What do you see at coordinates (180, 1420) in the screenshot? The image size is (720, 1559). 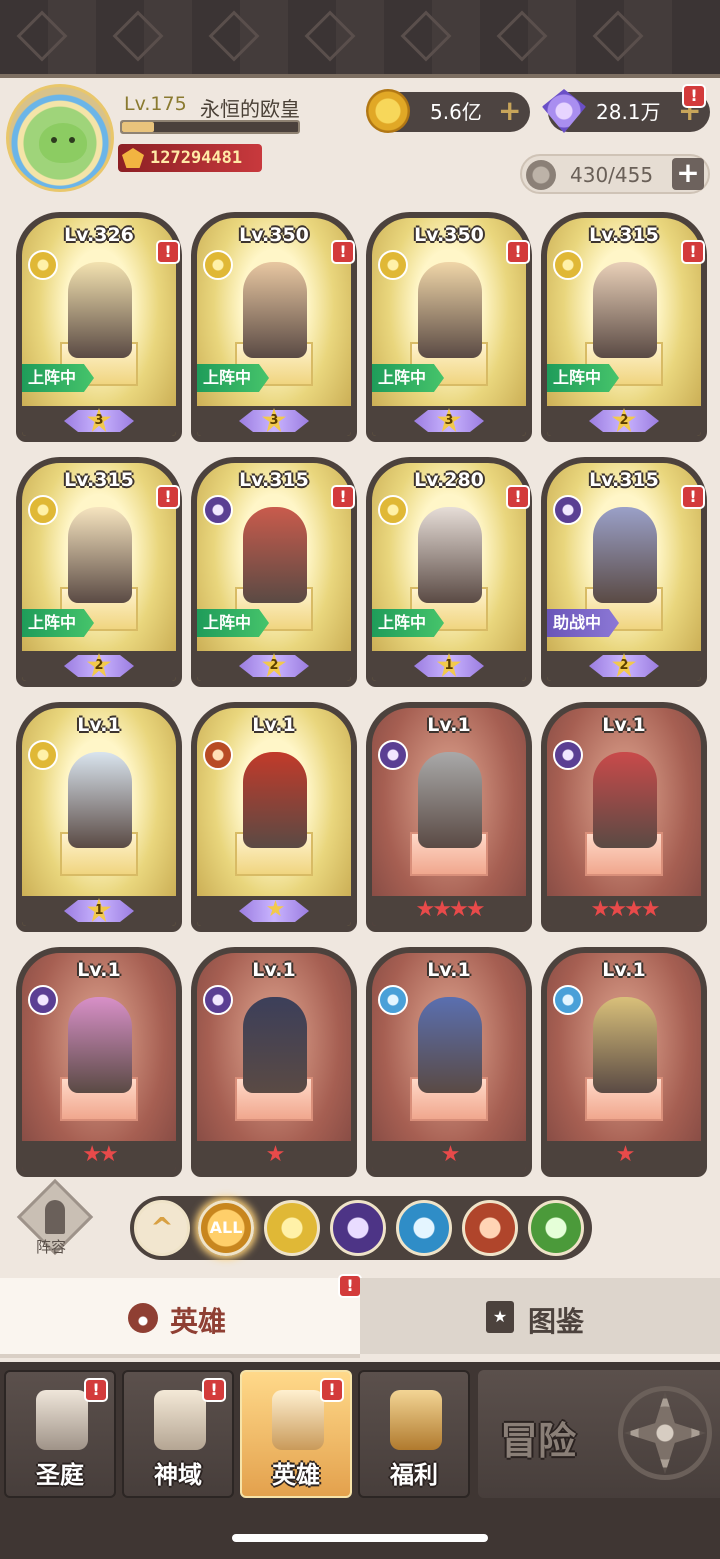 I see `crystal-altar-icon` at bounding box center [180, 1420].